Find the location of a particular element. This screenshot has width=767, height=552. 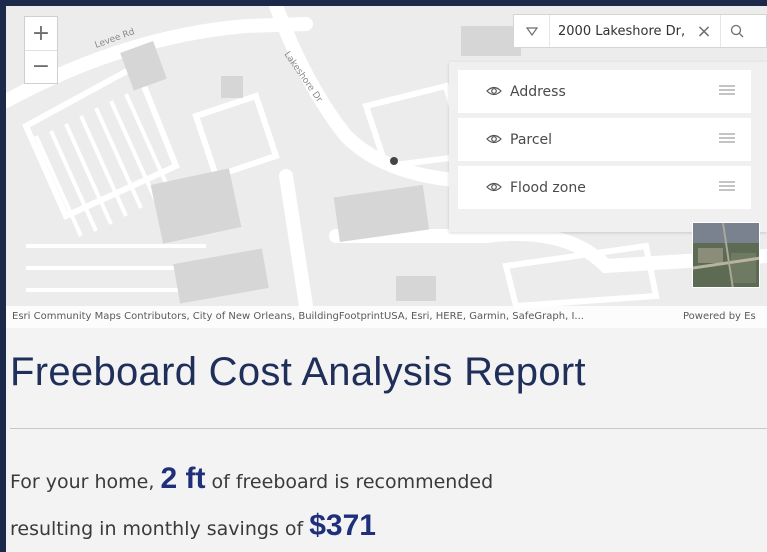

freeboard-value: 2 ft is located at coordinates (183, 478).